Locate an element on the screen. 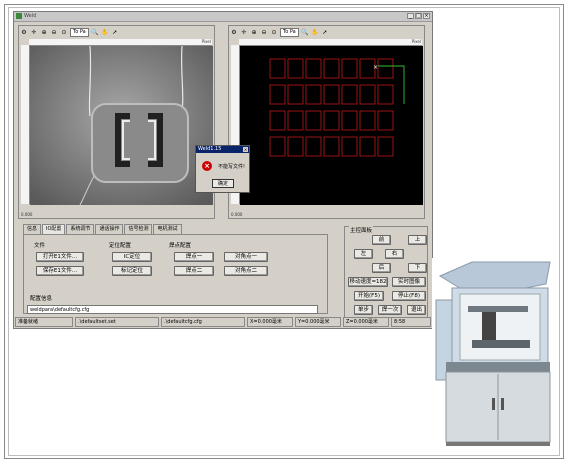 The height and width of the screenshot is (465, 570). exit-button: 退出 is located at coordinates (416, 310).